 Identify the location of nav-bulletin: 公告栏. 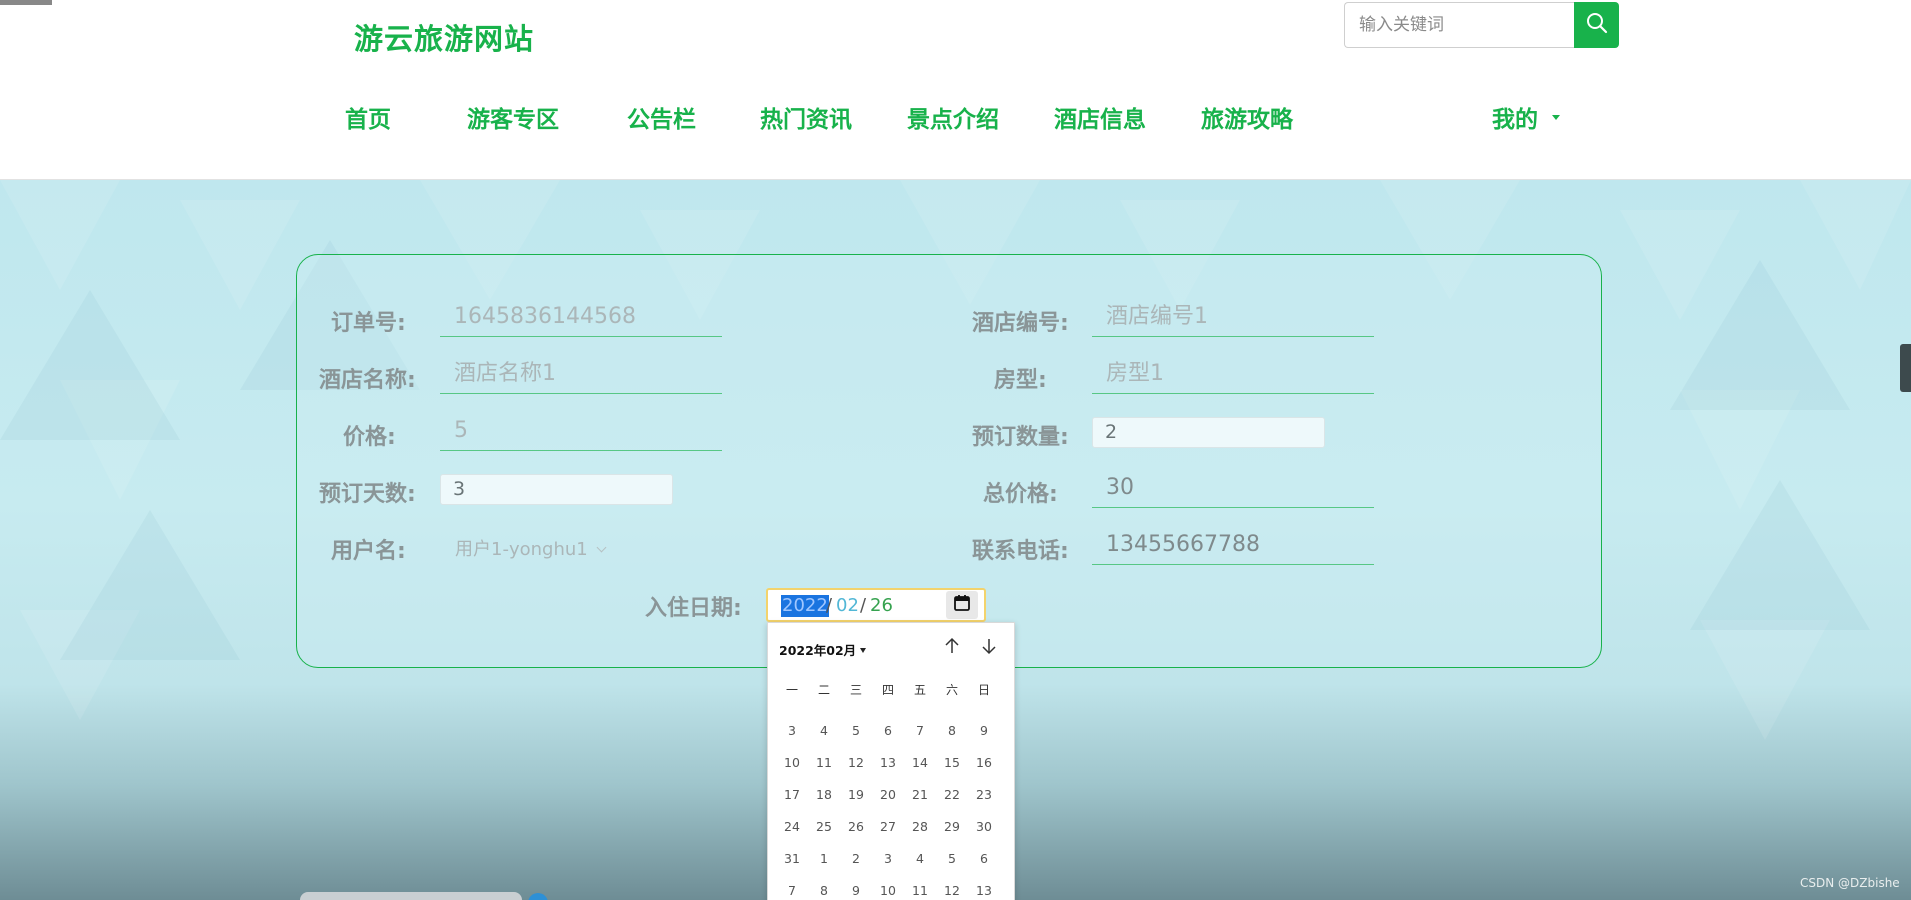
(661, 117).